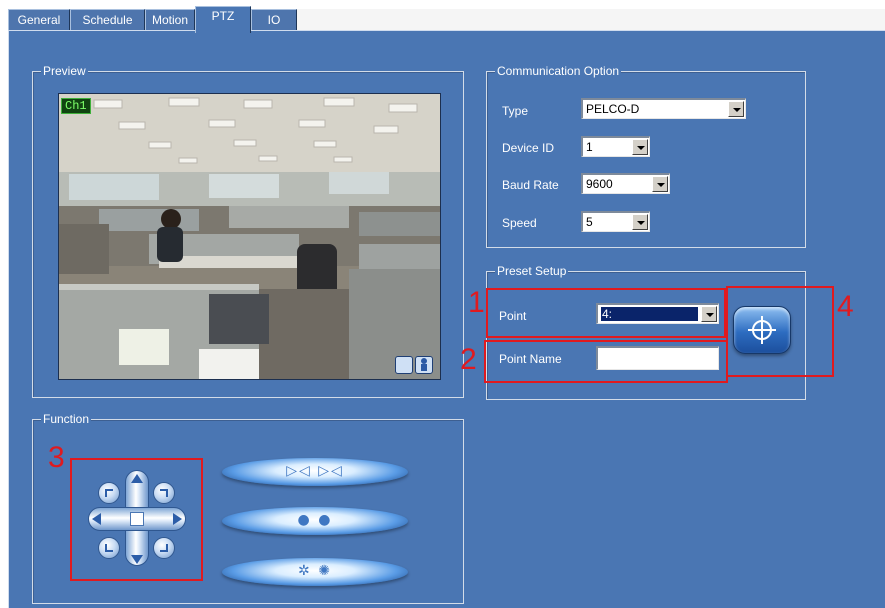 The image size is (885, 608). Describe the element at coordinates (39, 19) in the screenshot. I see `tab-general: General` at that location.